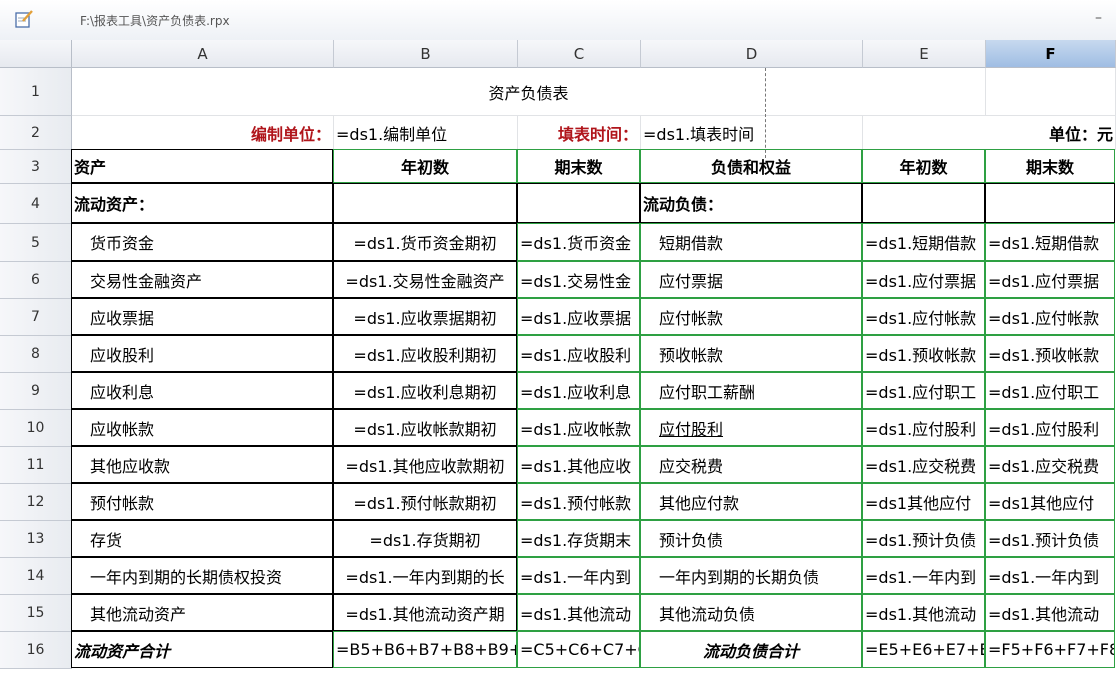 The height and width of the screenshot is (676, 1116). I want to click on cell-e14: =ds1.一年内到, so click(923, 575).